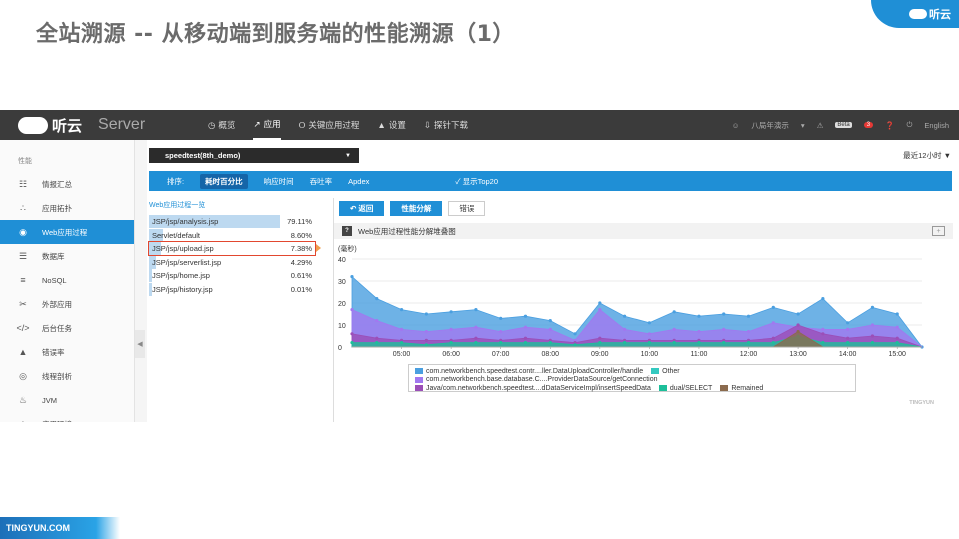  I want to click on sidebar-item-3: ☰ 数据库, so click(67, 256).